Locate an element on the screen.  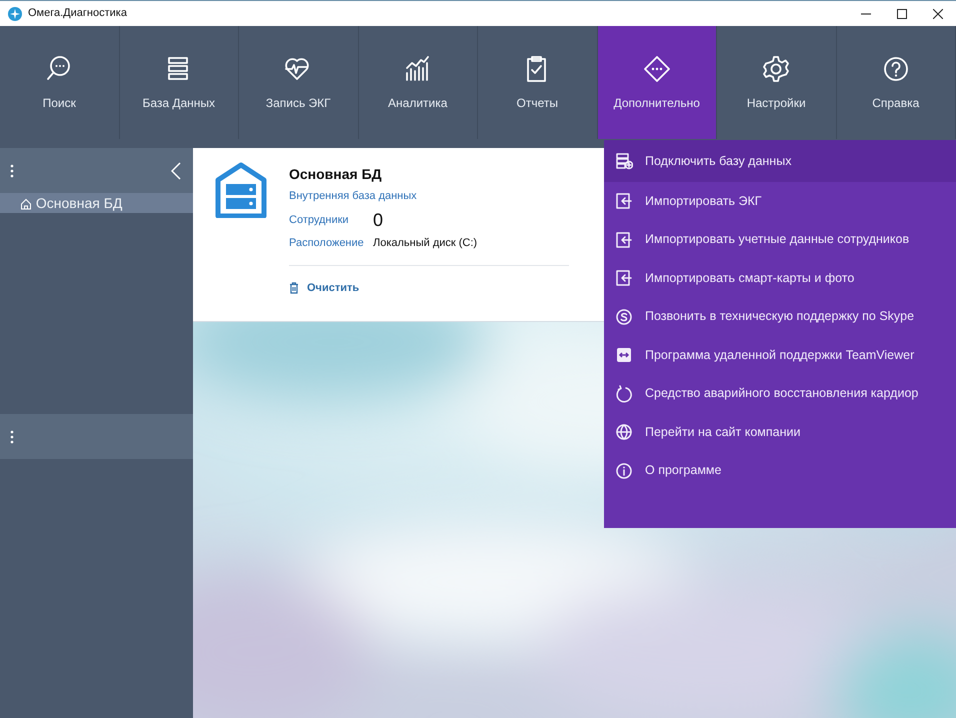
toolbar-tab: Дополнительно is located at coordinates (657, 82).